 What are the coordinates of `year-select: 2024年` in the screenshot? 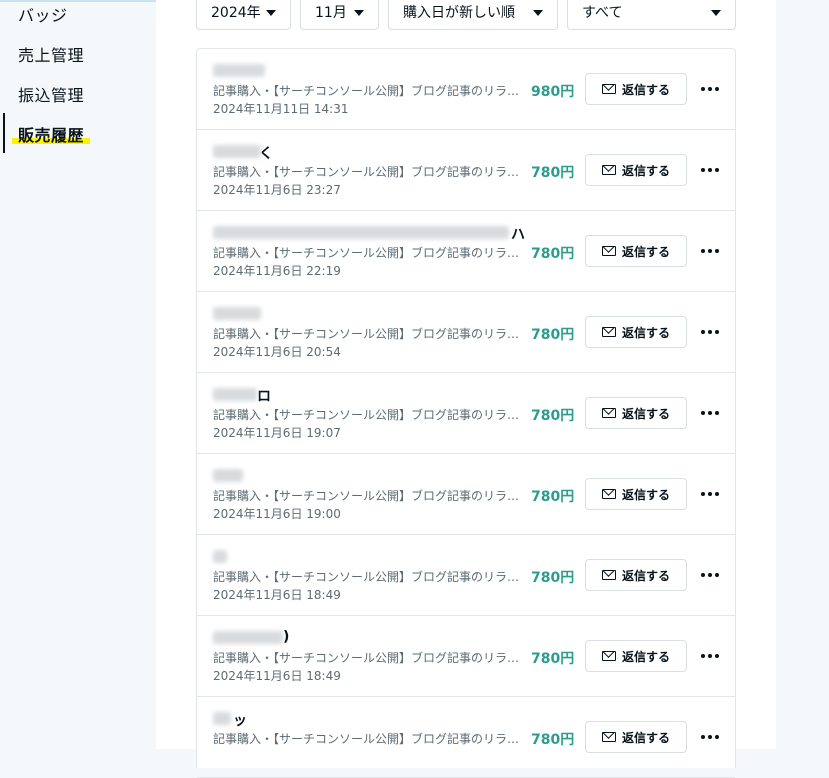 It's located at (243, 15).